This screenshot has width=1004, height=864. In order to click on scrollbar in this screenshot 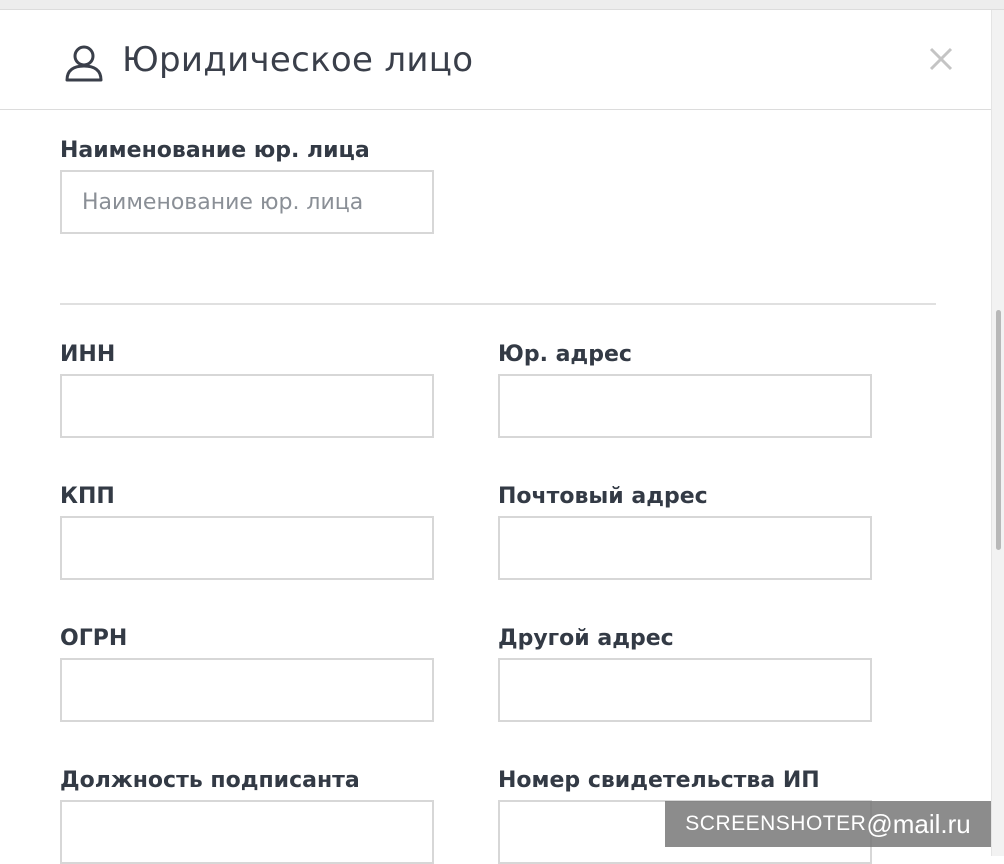, I will do `click(997, 433)`.